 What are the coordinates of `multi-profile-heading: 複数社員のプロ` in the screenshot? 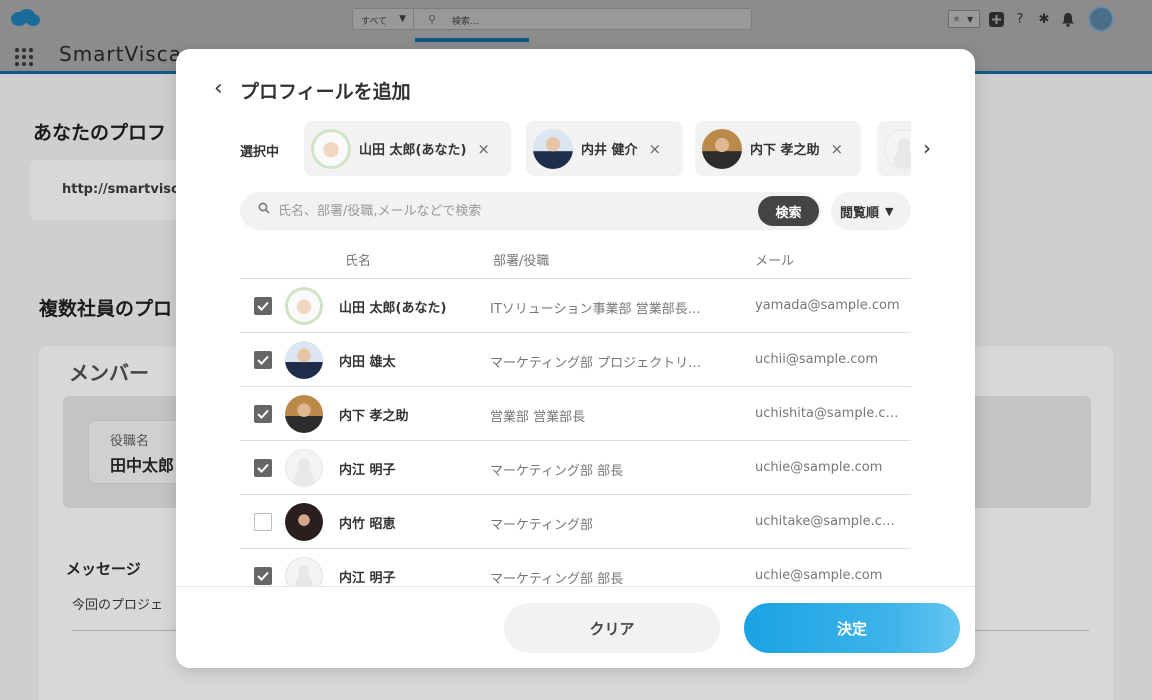 It's located at (106, 309).